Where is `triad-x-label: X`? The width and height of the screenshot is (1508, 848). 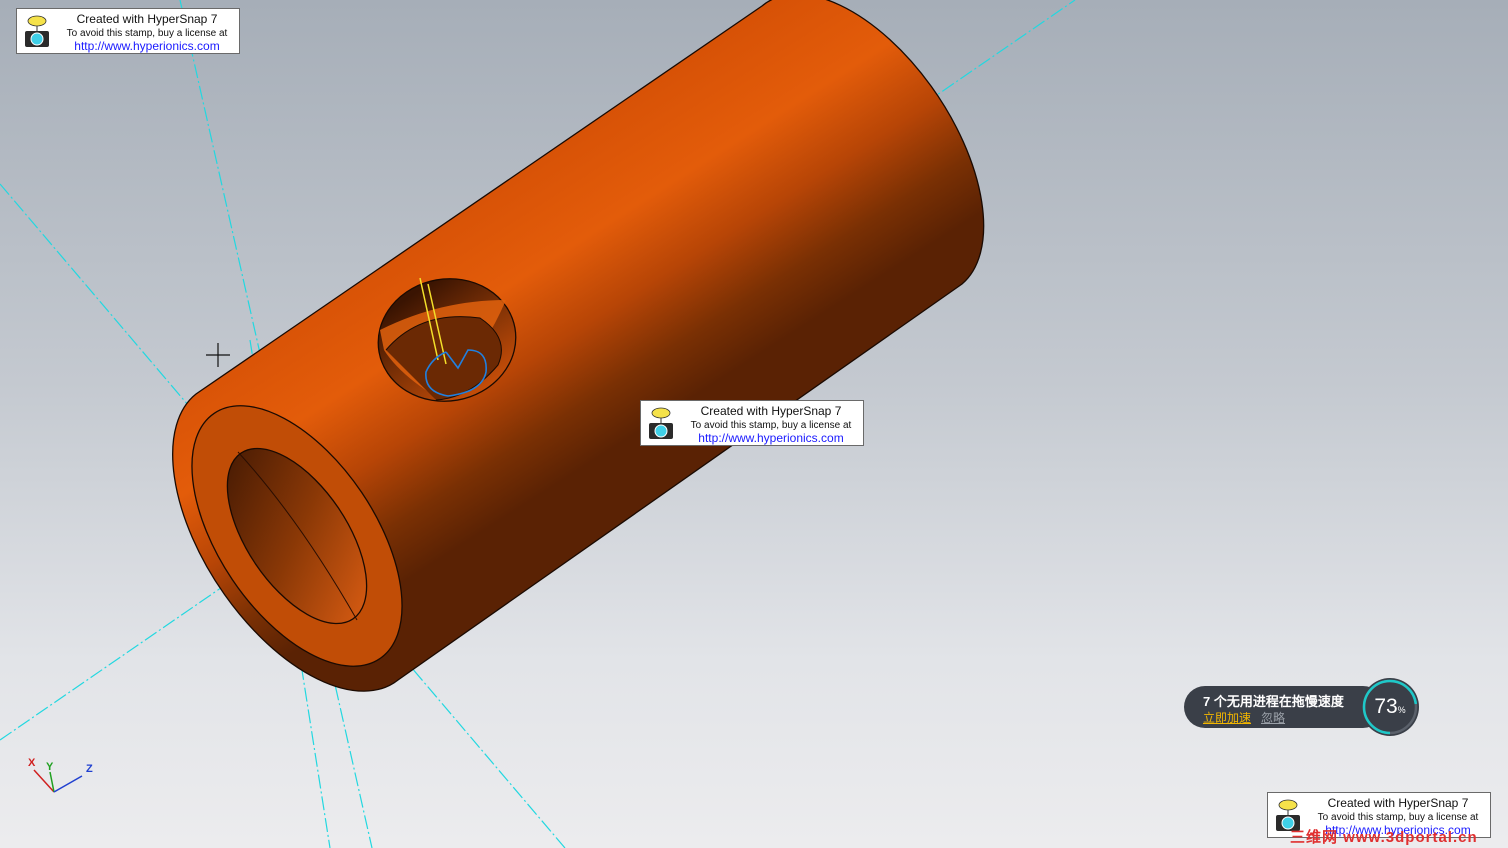 triad-x-label: X is located at coordinates (32, 763).